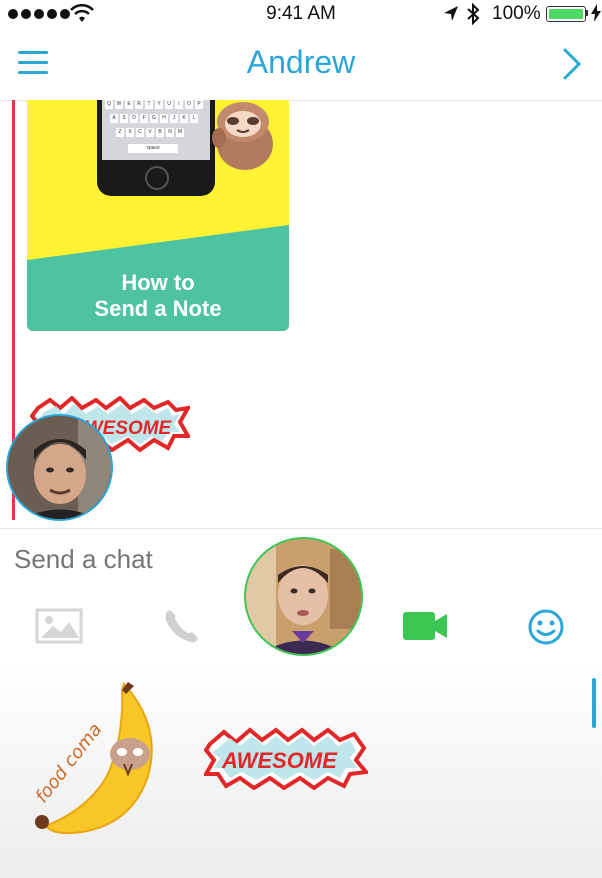 The height and width of the screenshot is (878, 602). I want to click on charging-bolt-icon, so click(596, 13).